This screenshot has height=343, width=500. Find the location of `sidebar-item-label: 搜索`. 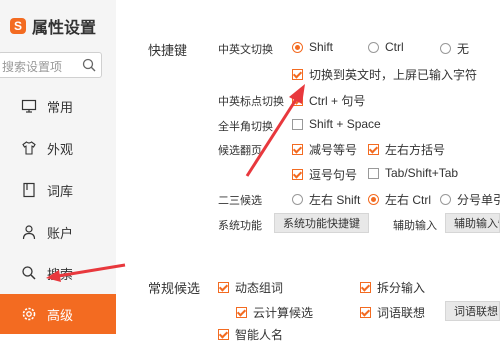

sidebar-item-label: 搜索 is located at coordinates (60, 274).